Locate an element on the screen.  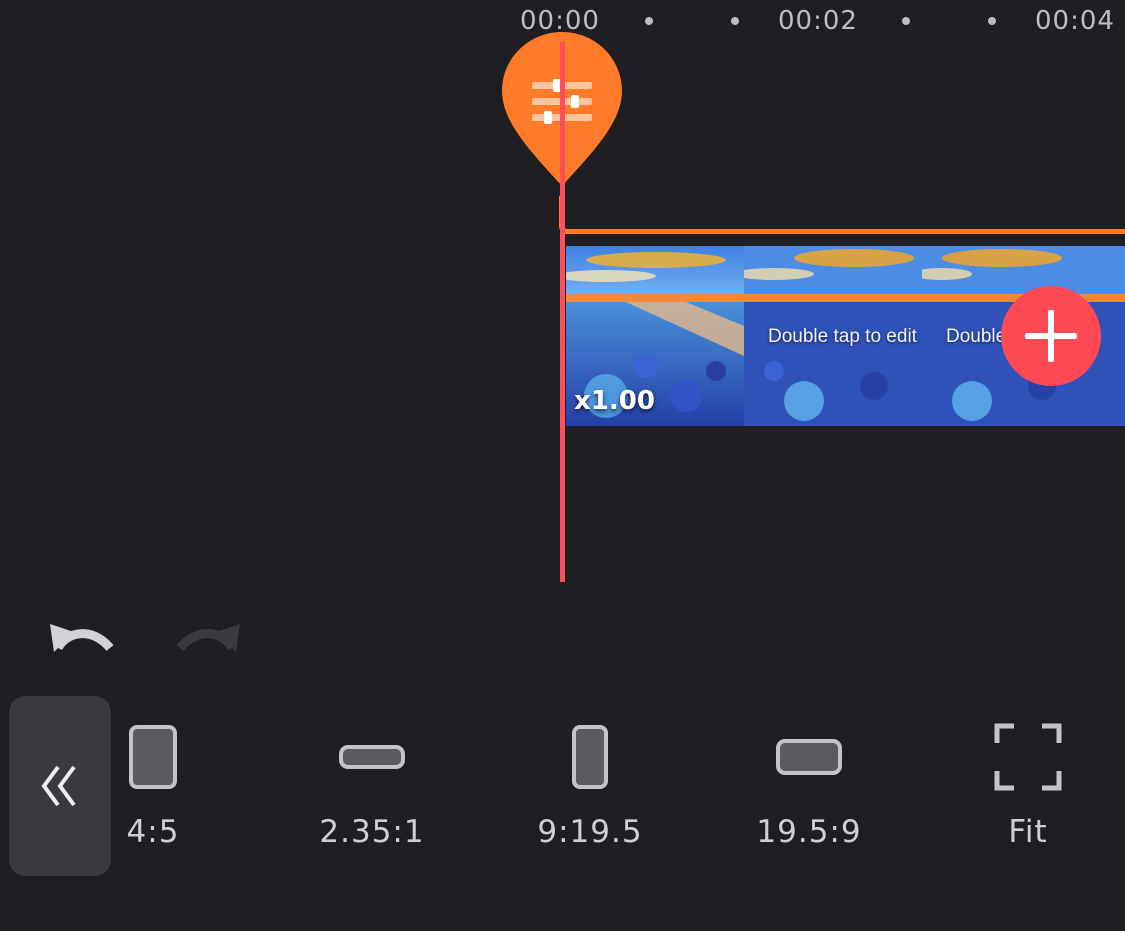
ruler-time-label: 00:04 is located at coordinates (1075, 21).